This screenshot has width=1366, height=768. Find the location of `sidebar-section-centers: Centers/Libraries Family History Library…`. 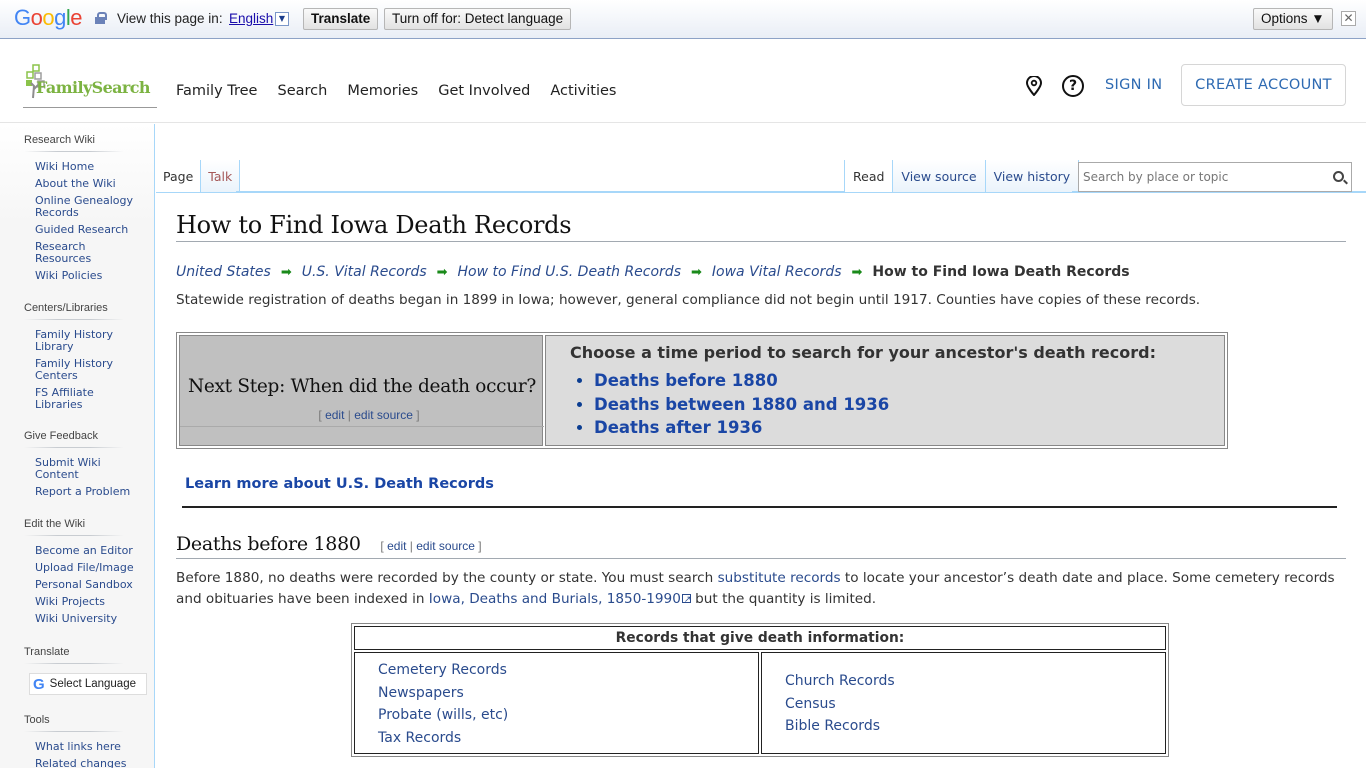

sidebar-section-centers: Centers/Libraries Family History Library… is located at coordinates (77, 359).